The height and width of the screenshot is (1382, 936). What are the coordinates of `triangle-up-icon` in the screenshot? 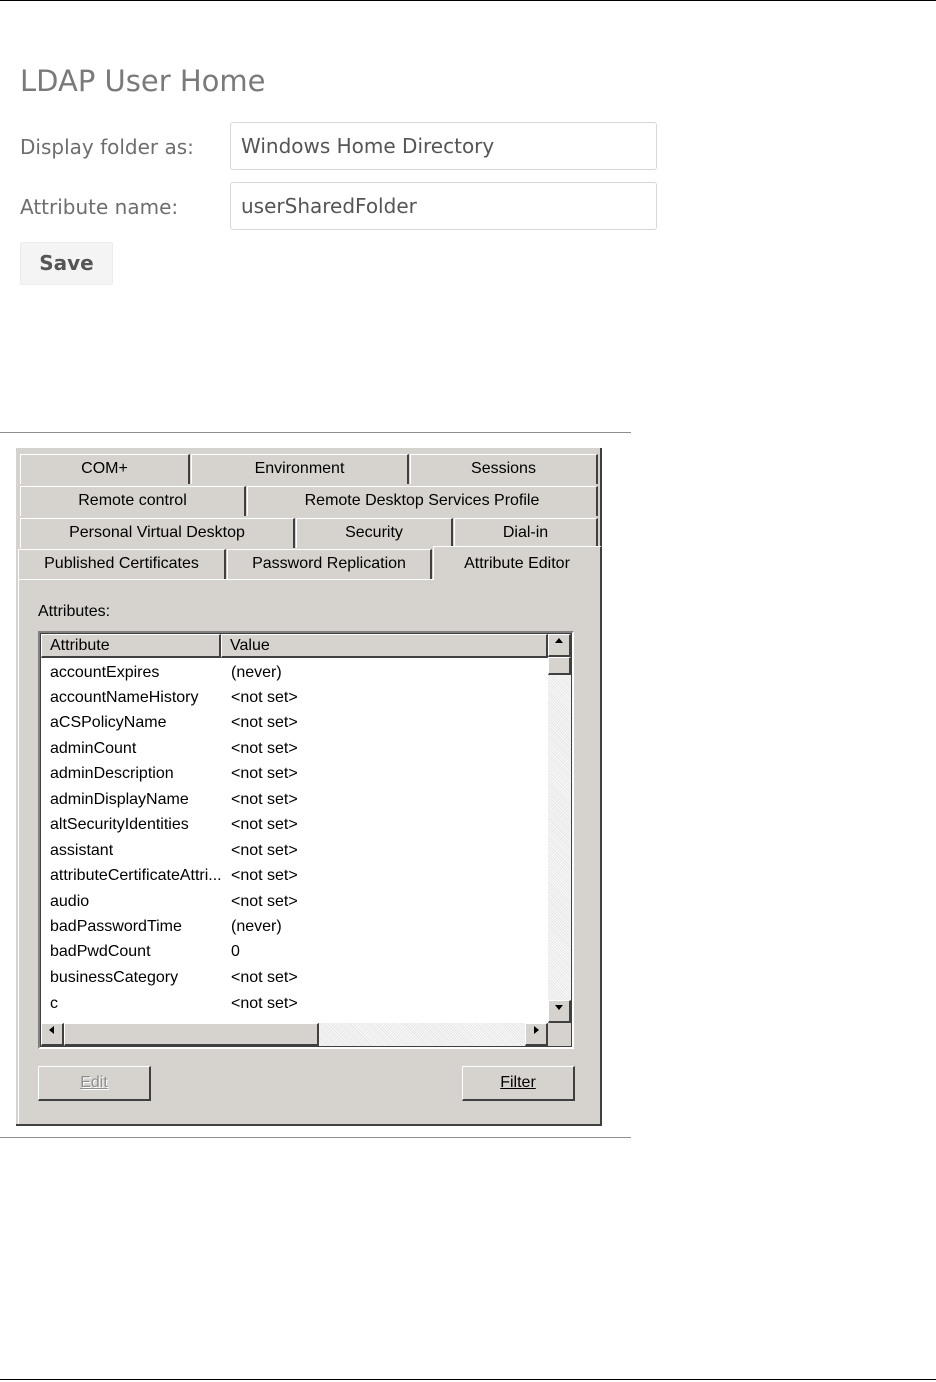 It's located at (559, 640).